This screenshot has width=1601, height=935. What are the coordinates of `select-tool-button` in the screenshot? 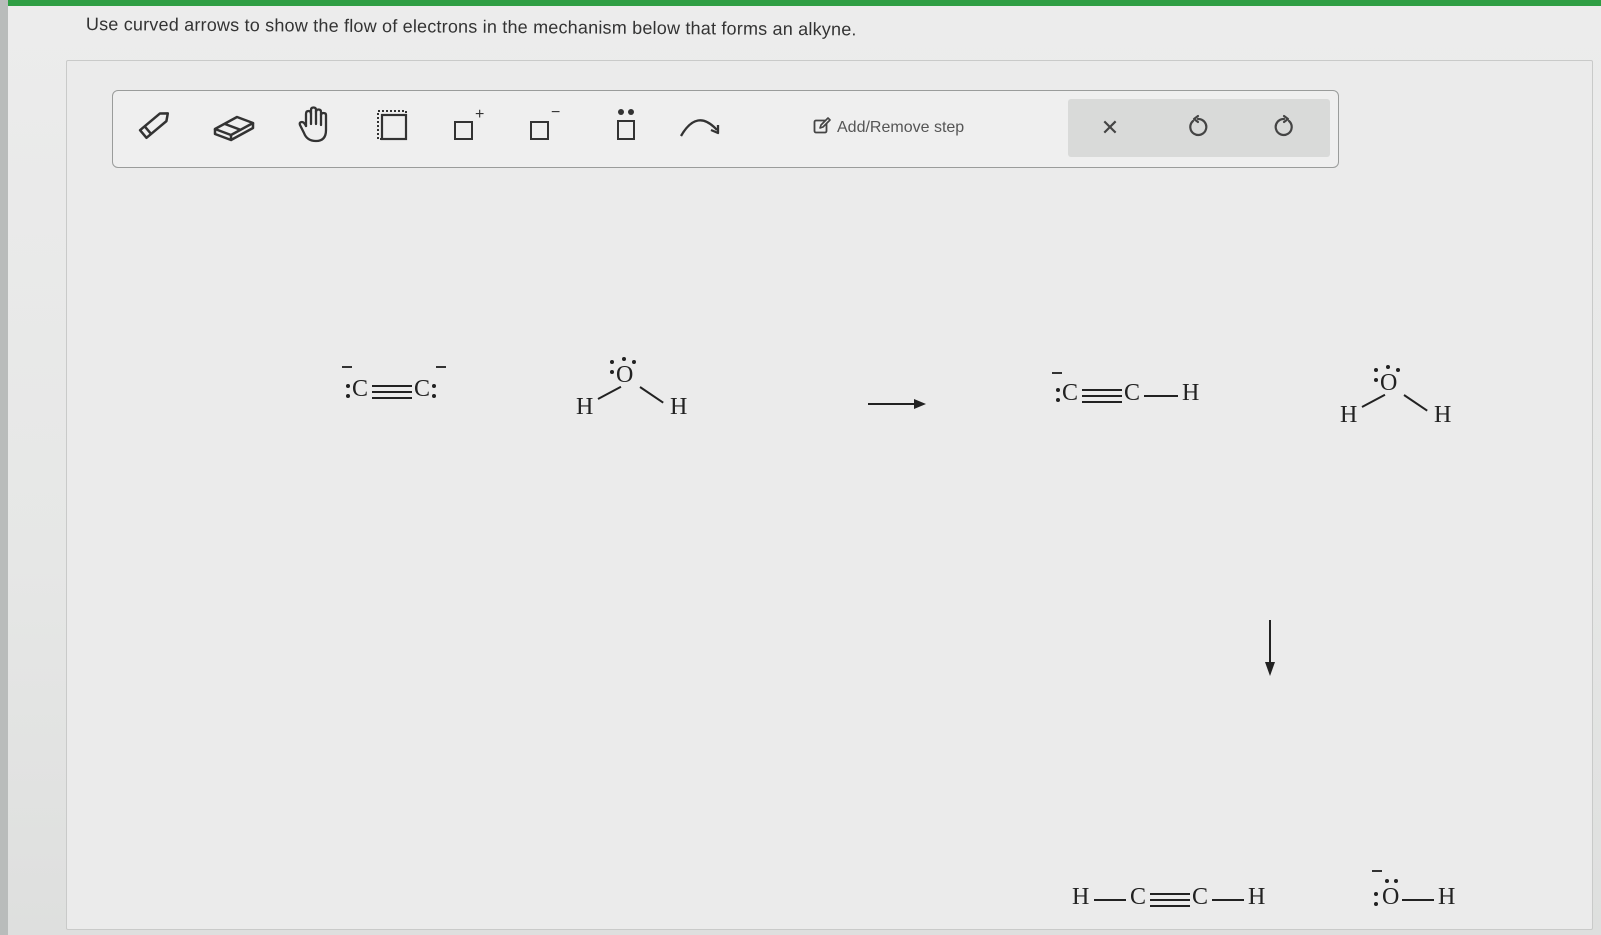 It's located at (392, 127).